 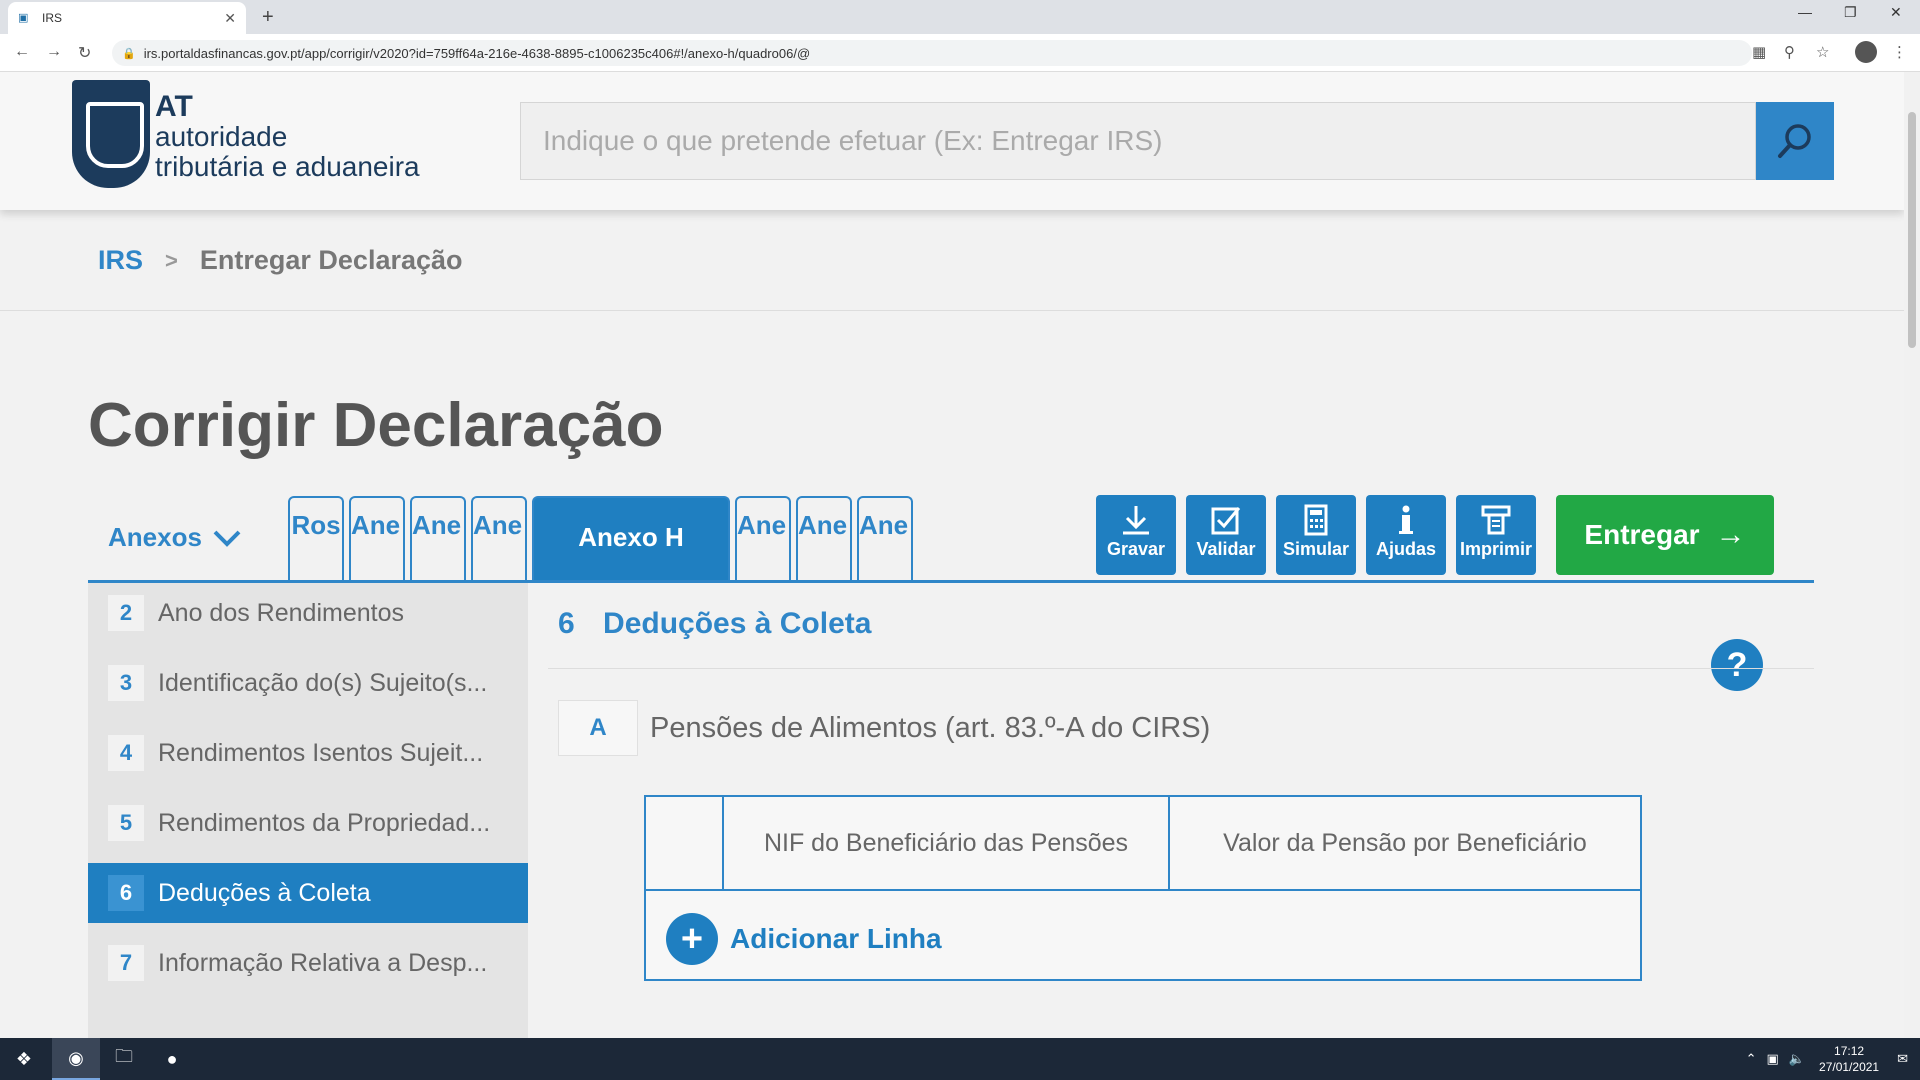 What do you see at coordinates (23, 18) in the screenshot?
I see `site-favicon-icon: ▣` at bounding box center [23, 18].